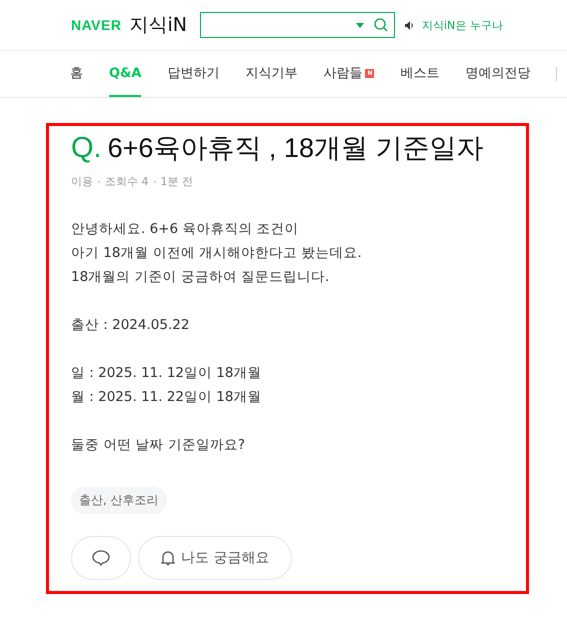  What do you see at coordinates (166, 397) in the screenshot?
I see `body-text: 월 : 2025. 11. 22일이 18개월` at bounding box center [166, 397].